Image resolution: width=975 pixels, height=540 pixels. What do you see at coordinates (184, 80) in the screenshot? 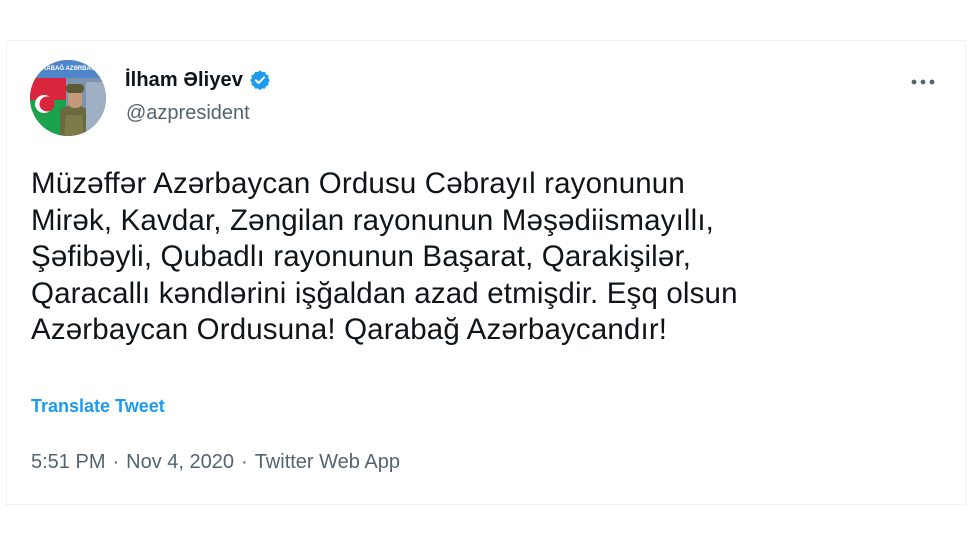
I see `author-display-name: İlham Əliyev` at bounding box center [184, 80].